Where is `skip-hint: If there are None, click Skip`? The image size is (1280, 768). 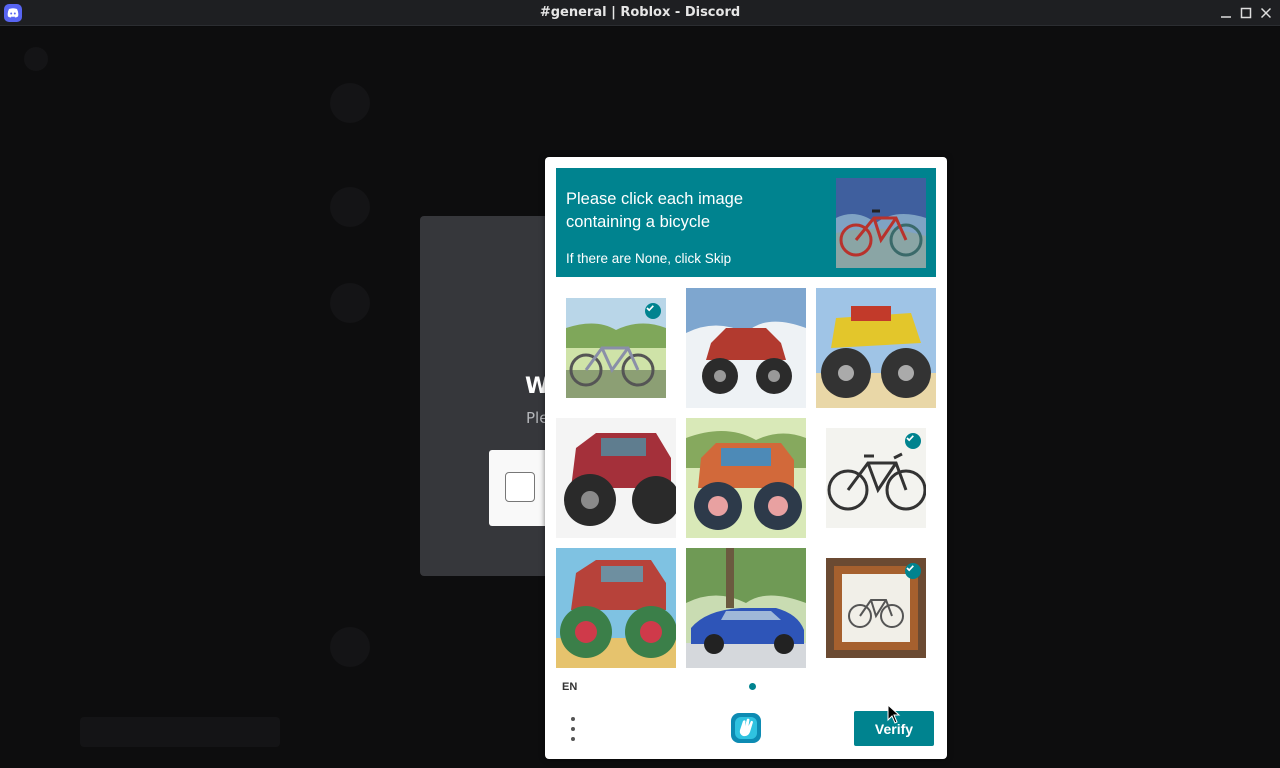 skip-hint: If there are None, click Skip is located at coordinates (649, 258).